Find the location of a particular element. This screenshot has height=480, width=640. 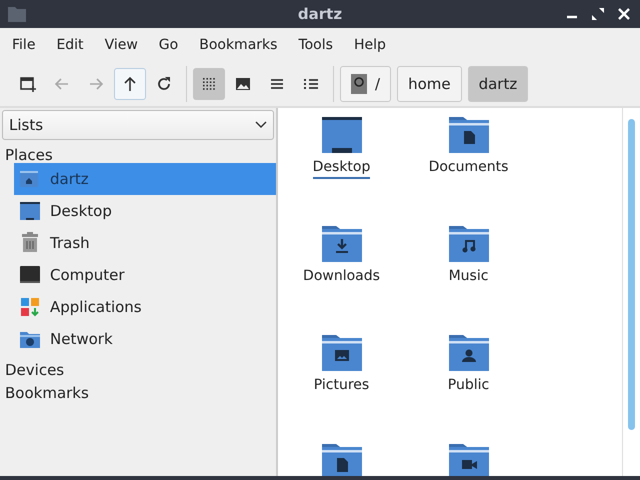

home-folder-icon is located at coordinates (30, 179).